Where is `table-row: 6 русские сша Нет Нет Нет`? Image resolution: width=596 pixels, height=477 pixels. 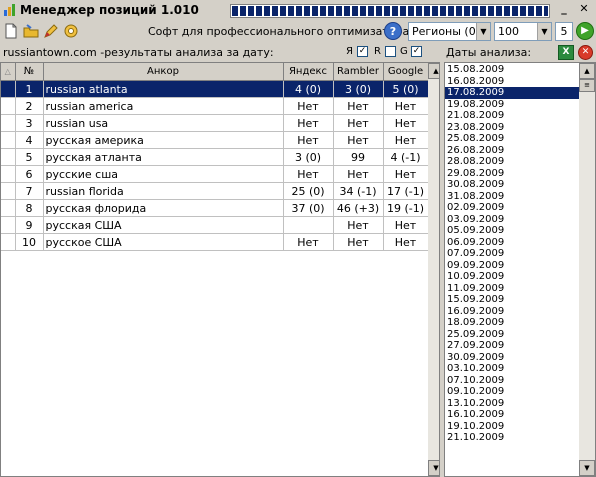
table-row: 6 русские сша Нет Нет Нет is located at coordinates (215, 174).